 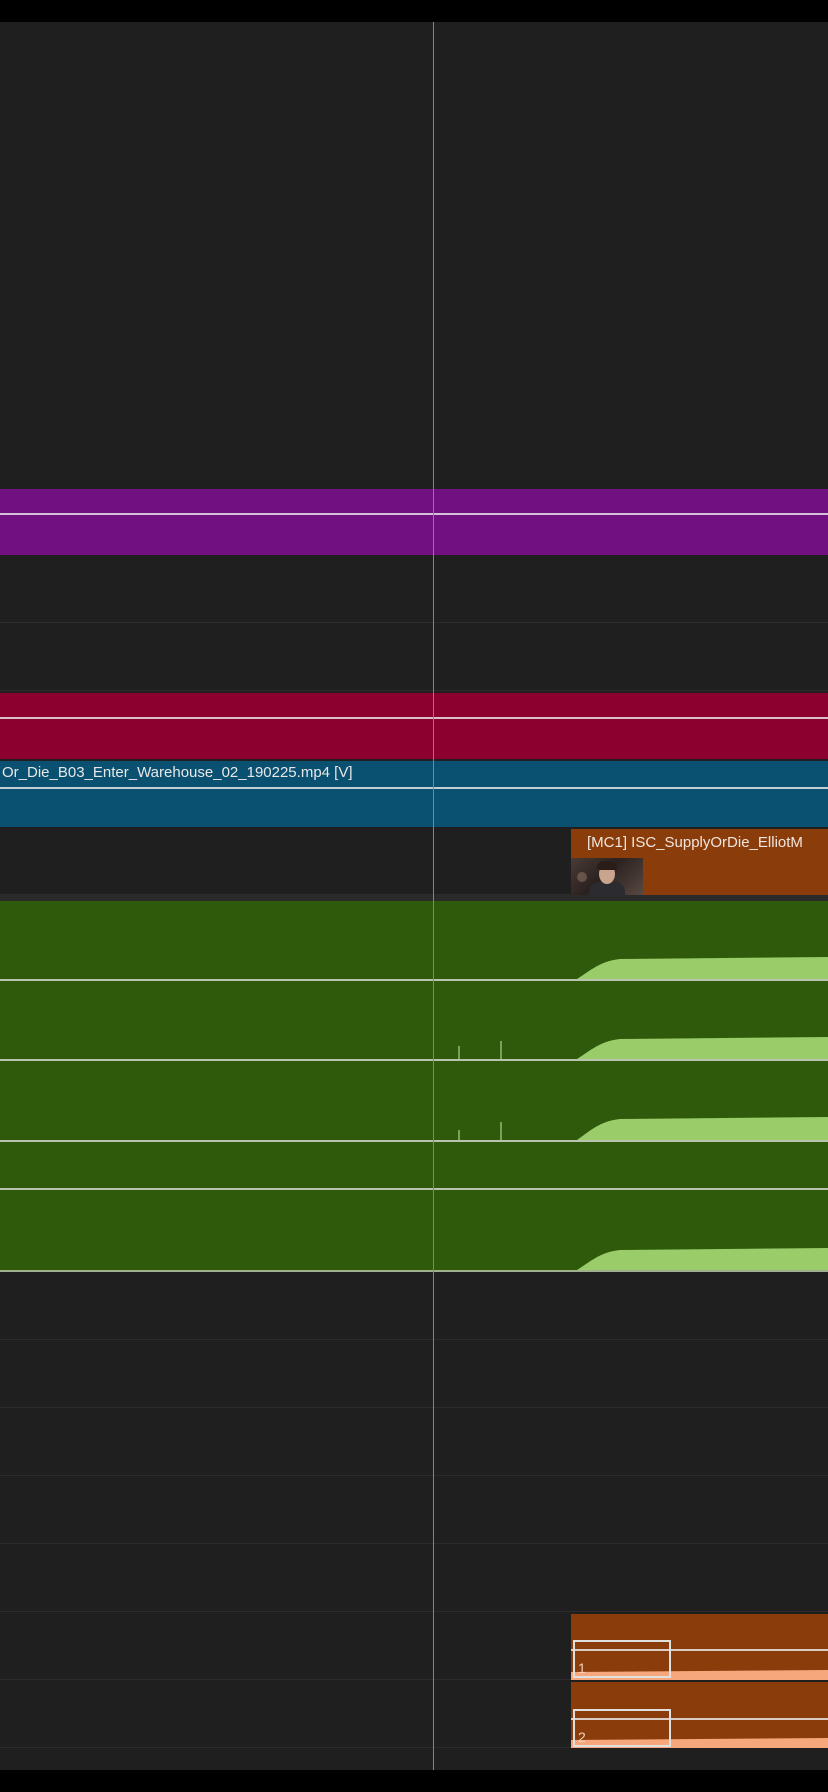 I want to click on video-track-row: [MC1] ISC_SupplyOrDie_ElliotM, so click(x=414, y=861).